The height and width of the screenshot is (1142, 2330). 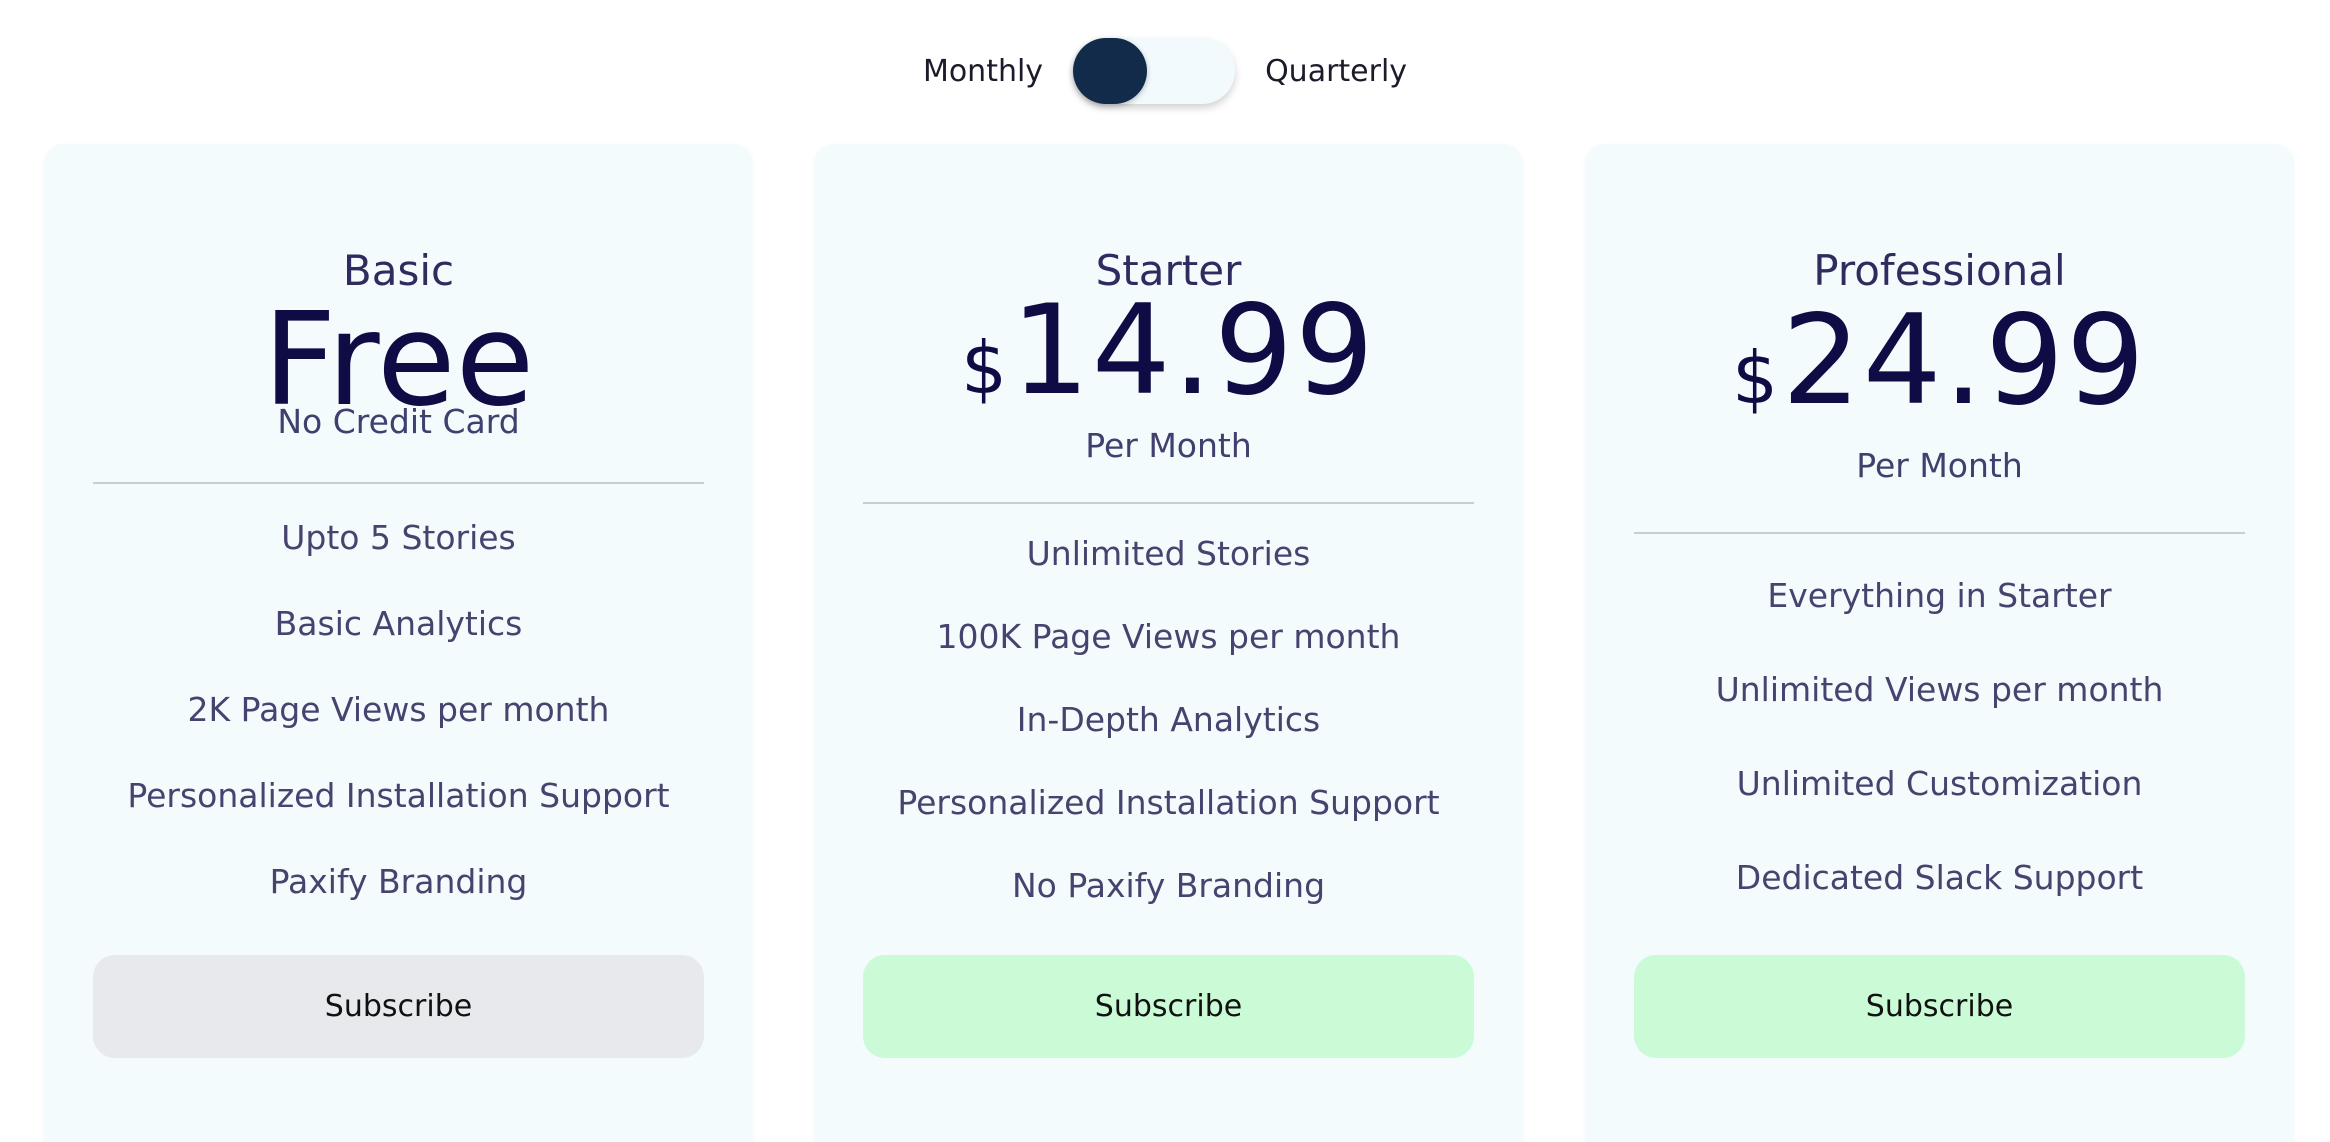 I want to click on billing-period-toggle: Monthly Quarterly, so click(x=1165, y=71).